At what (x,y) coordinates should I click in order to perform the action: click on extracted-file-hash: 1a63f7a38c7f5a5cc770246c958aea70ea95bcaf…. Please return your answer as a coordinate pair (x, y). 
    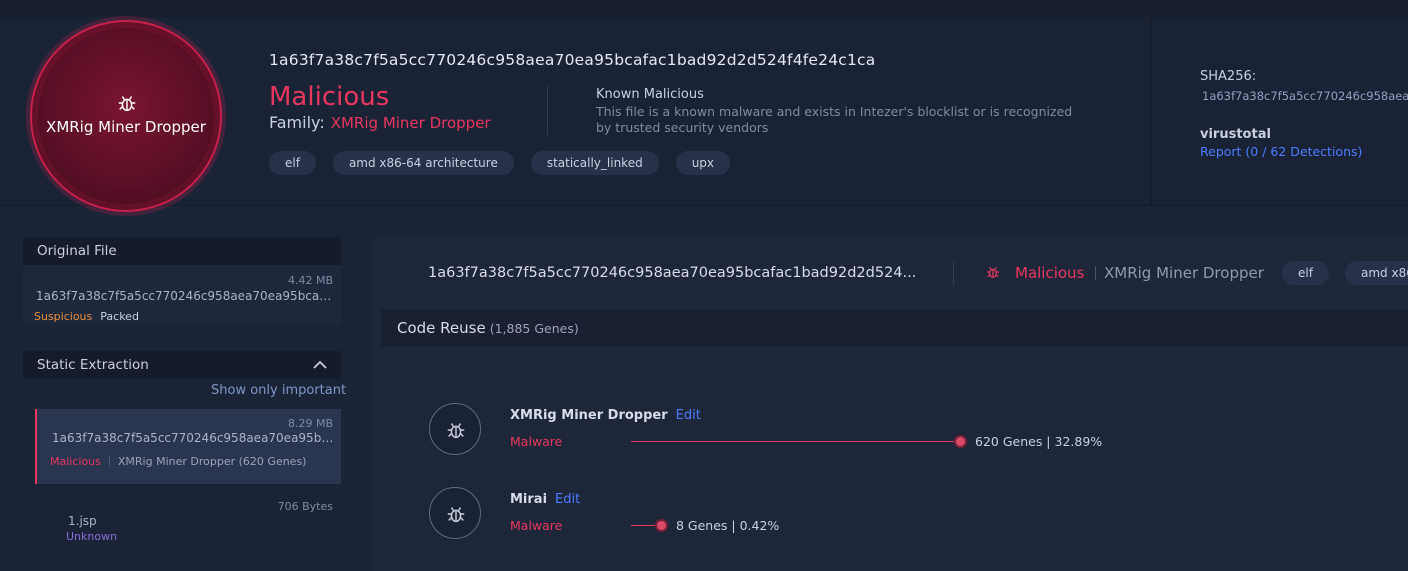
    Looking at the image, I should click on (193, 438).